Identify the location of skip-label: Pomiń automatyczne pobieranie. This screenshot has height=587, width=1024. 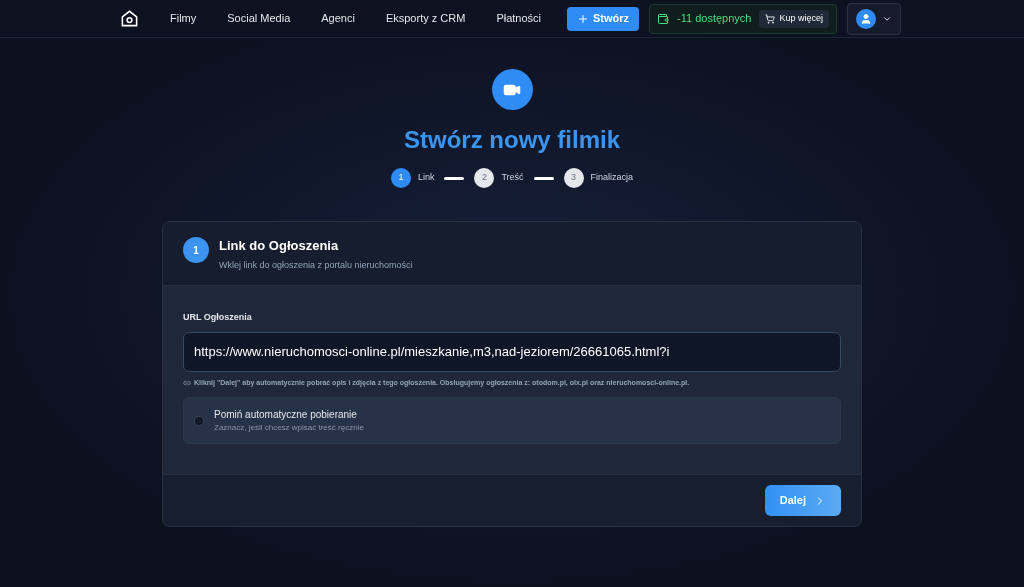
(286, 415).